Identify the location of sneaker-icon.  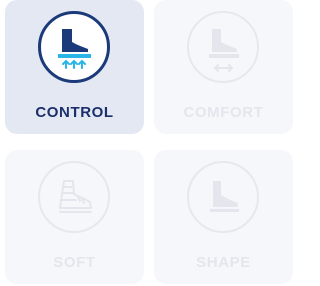
(75, 196).